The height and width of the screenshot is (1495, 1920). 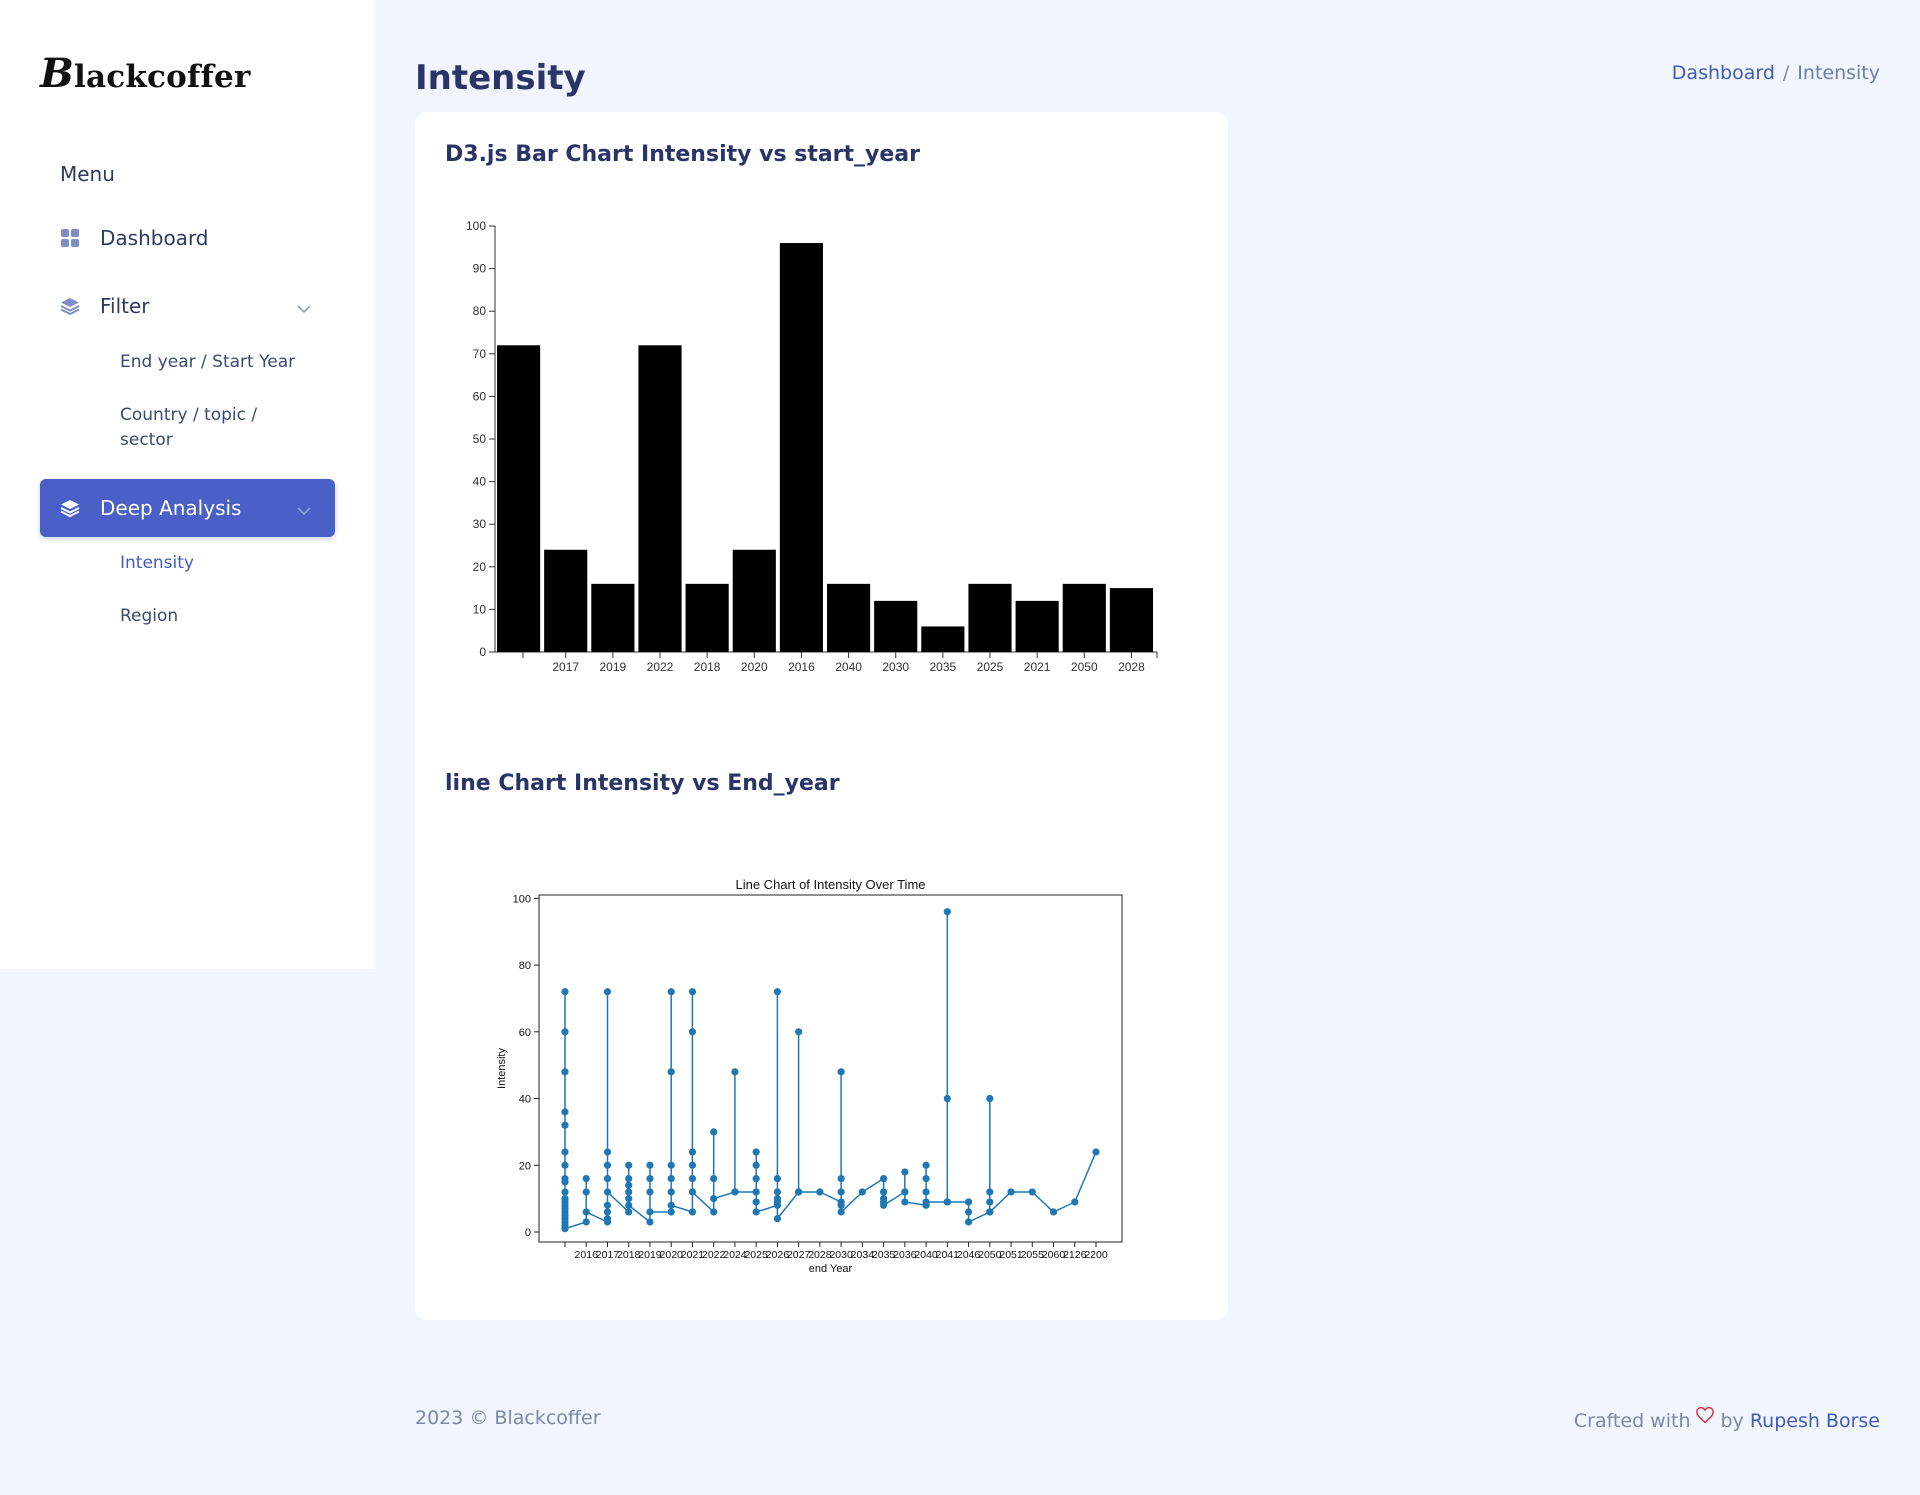 I want to click on y-tick-label: 10, so click(x=480, y=609).